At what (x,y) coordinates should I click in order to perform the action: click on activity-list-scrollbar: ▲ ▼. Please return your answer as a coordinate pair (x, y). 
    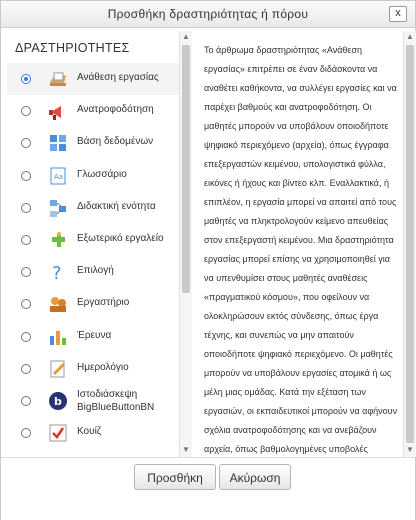
    Looking at the image, I should click on (185, 244).